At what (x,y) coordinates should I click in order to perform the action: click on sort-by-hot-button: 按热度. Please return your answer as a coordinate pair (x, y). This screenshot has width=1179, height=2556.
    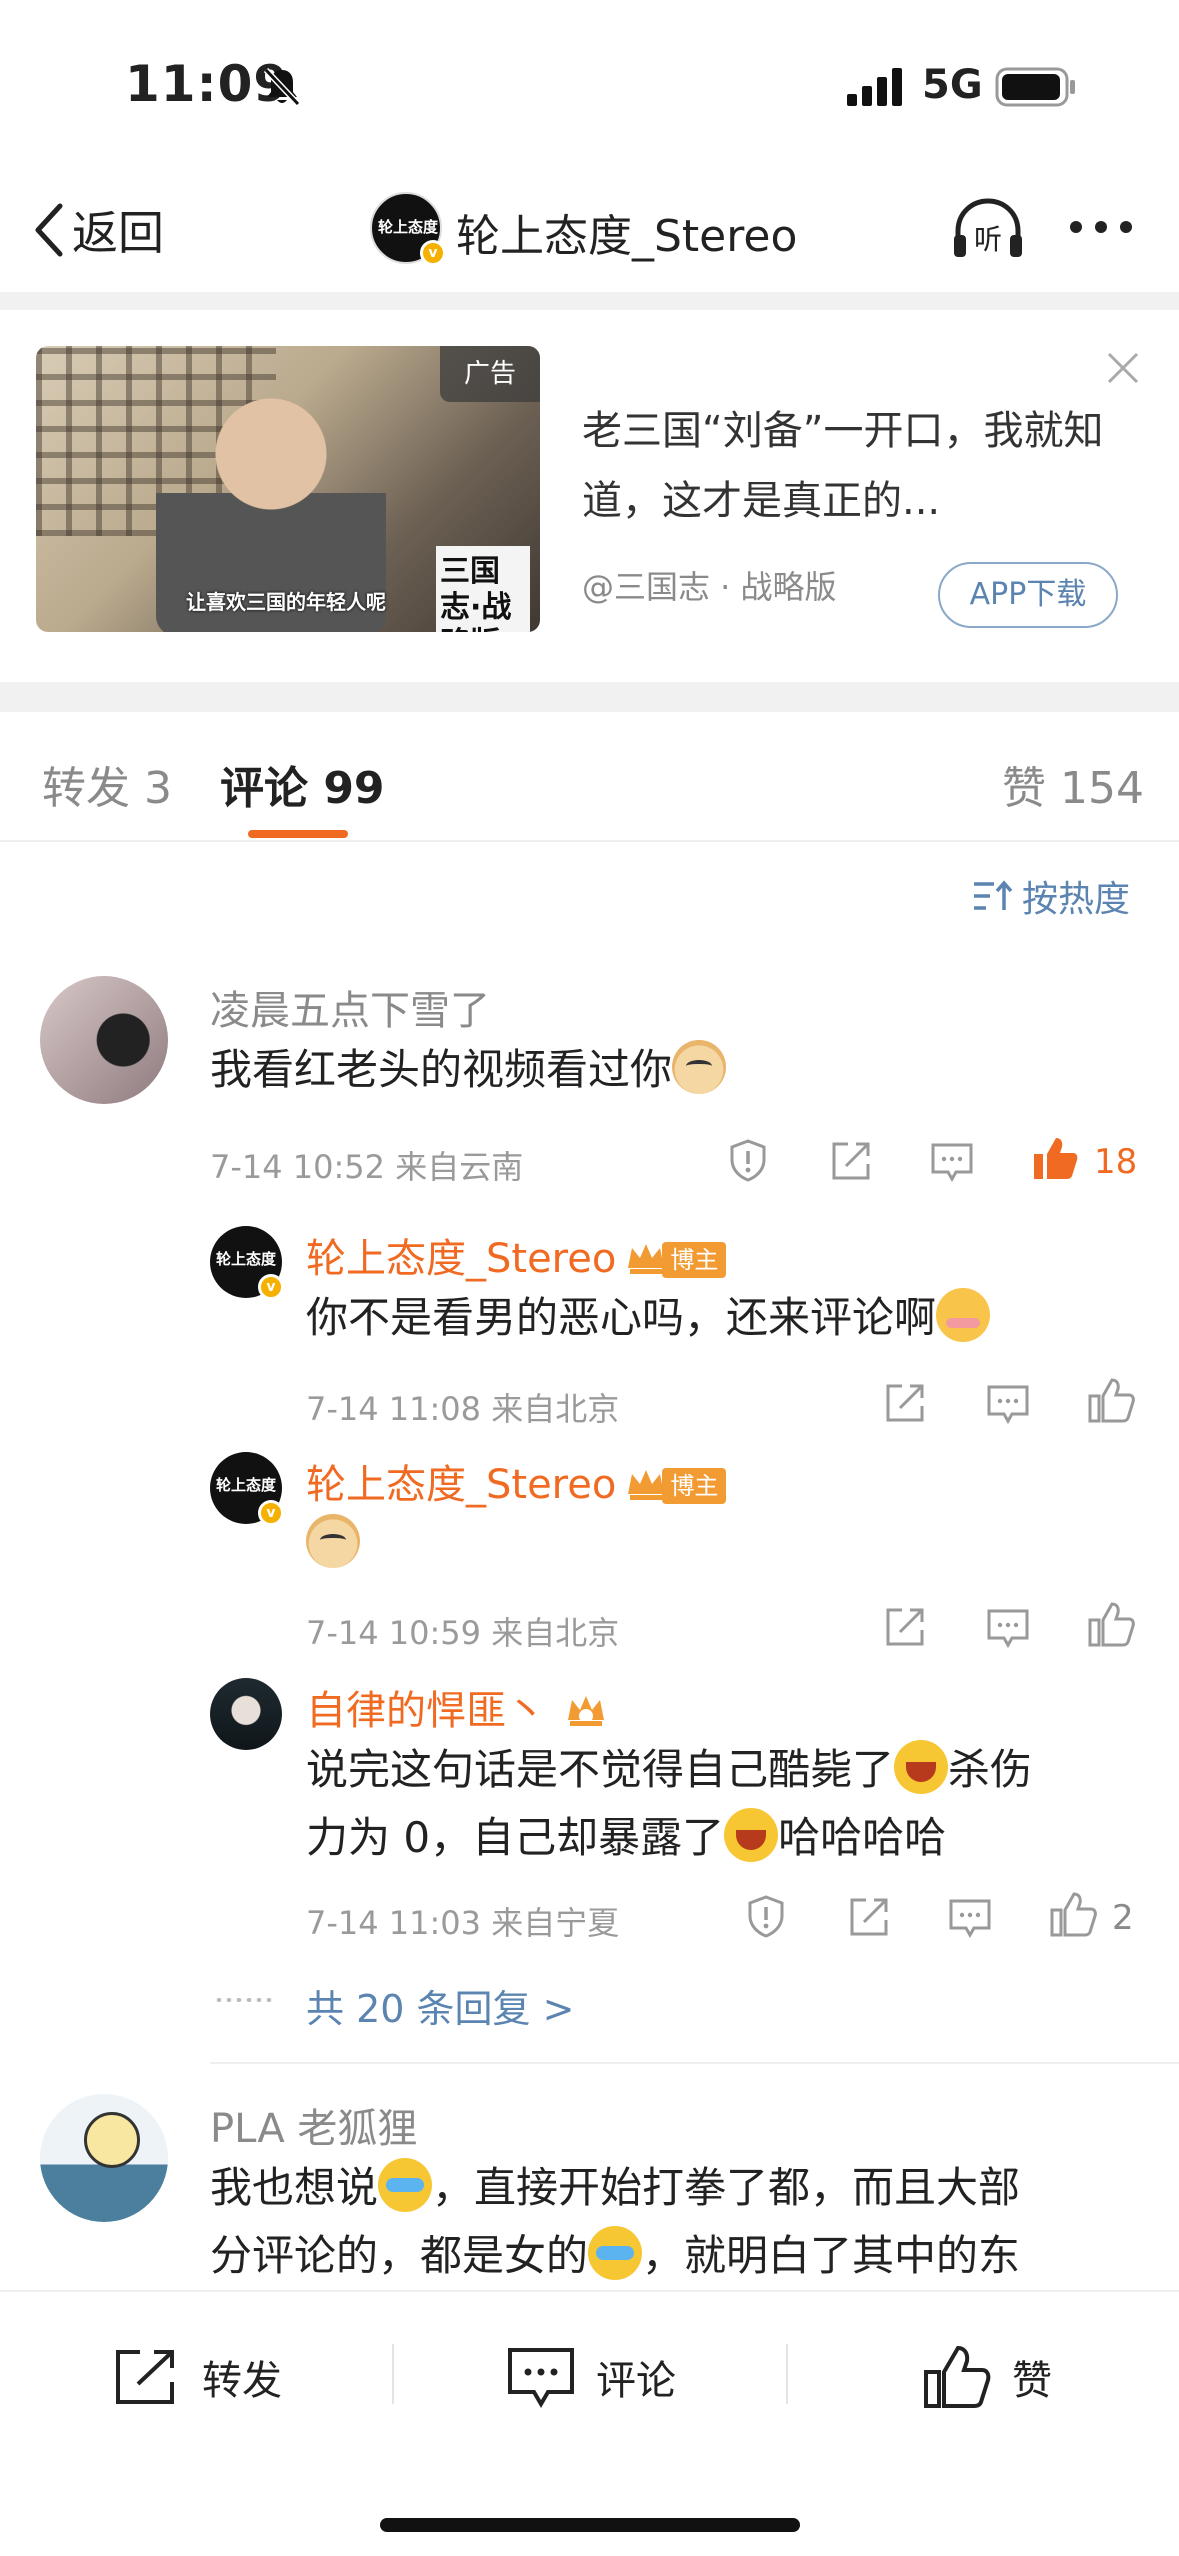
    Looking at the image, I should click on (1051, 896).